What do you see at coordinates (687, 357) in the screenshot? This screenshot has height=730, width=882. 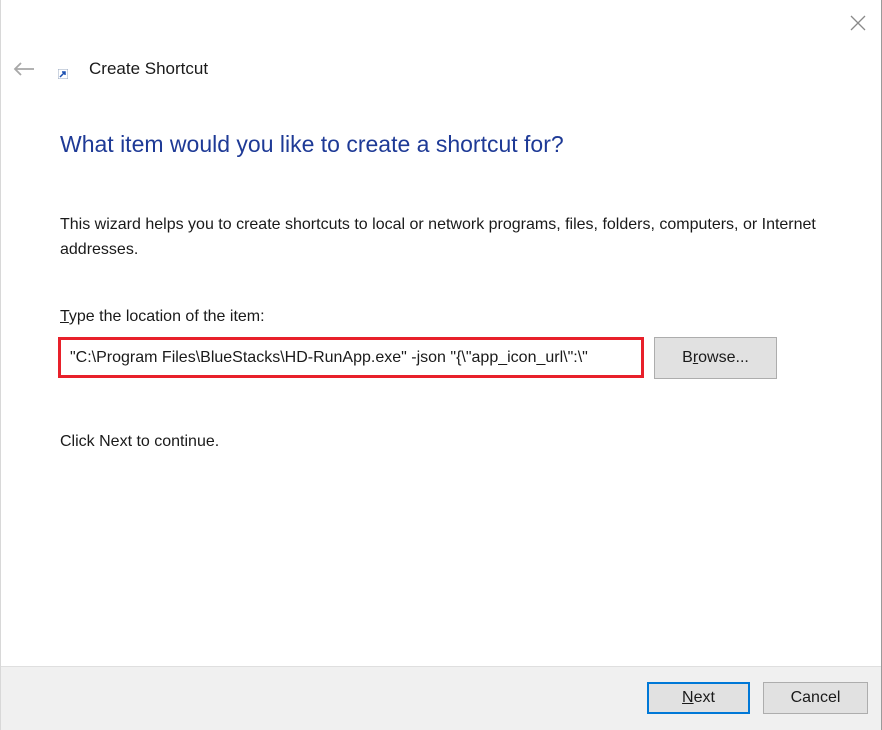 I see `browse-label-start: B` at bounding box center [687, 357].